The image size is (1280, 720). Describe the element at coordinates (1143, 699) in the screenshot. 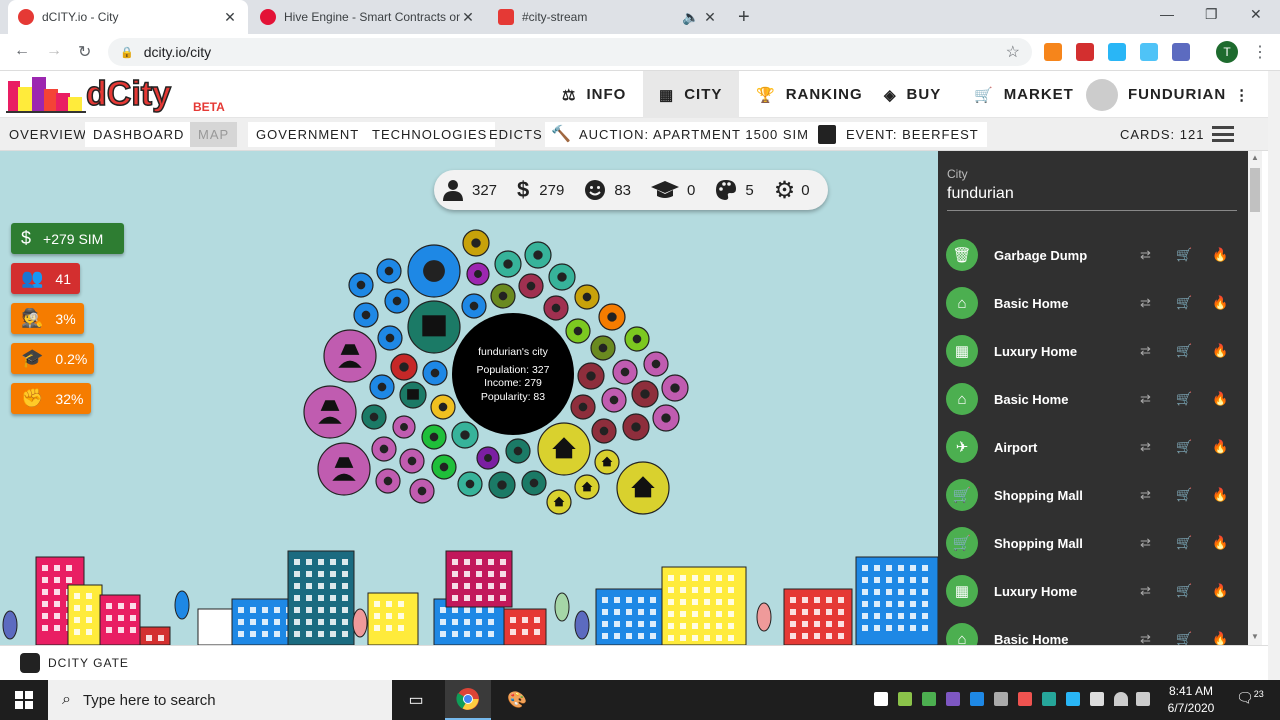

I see `volume-icon` at that location.